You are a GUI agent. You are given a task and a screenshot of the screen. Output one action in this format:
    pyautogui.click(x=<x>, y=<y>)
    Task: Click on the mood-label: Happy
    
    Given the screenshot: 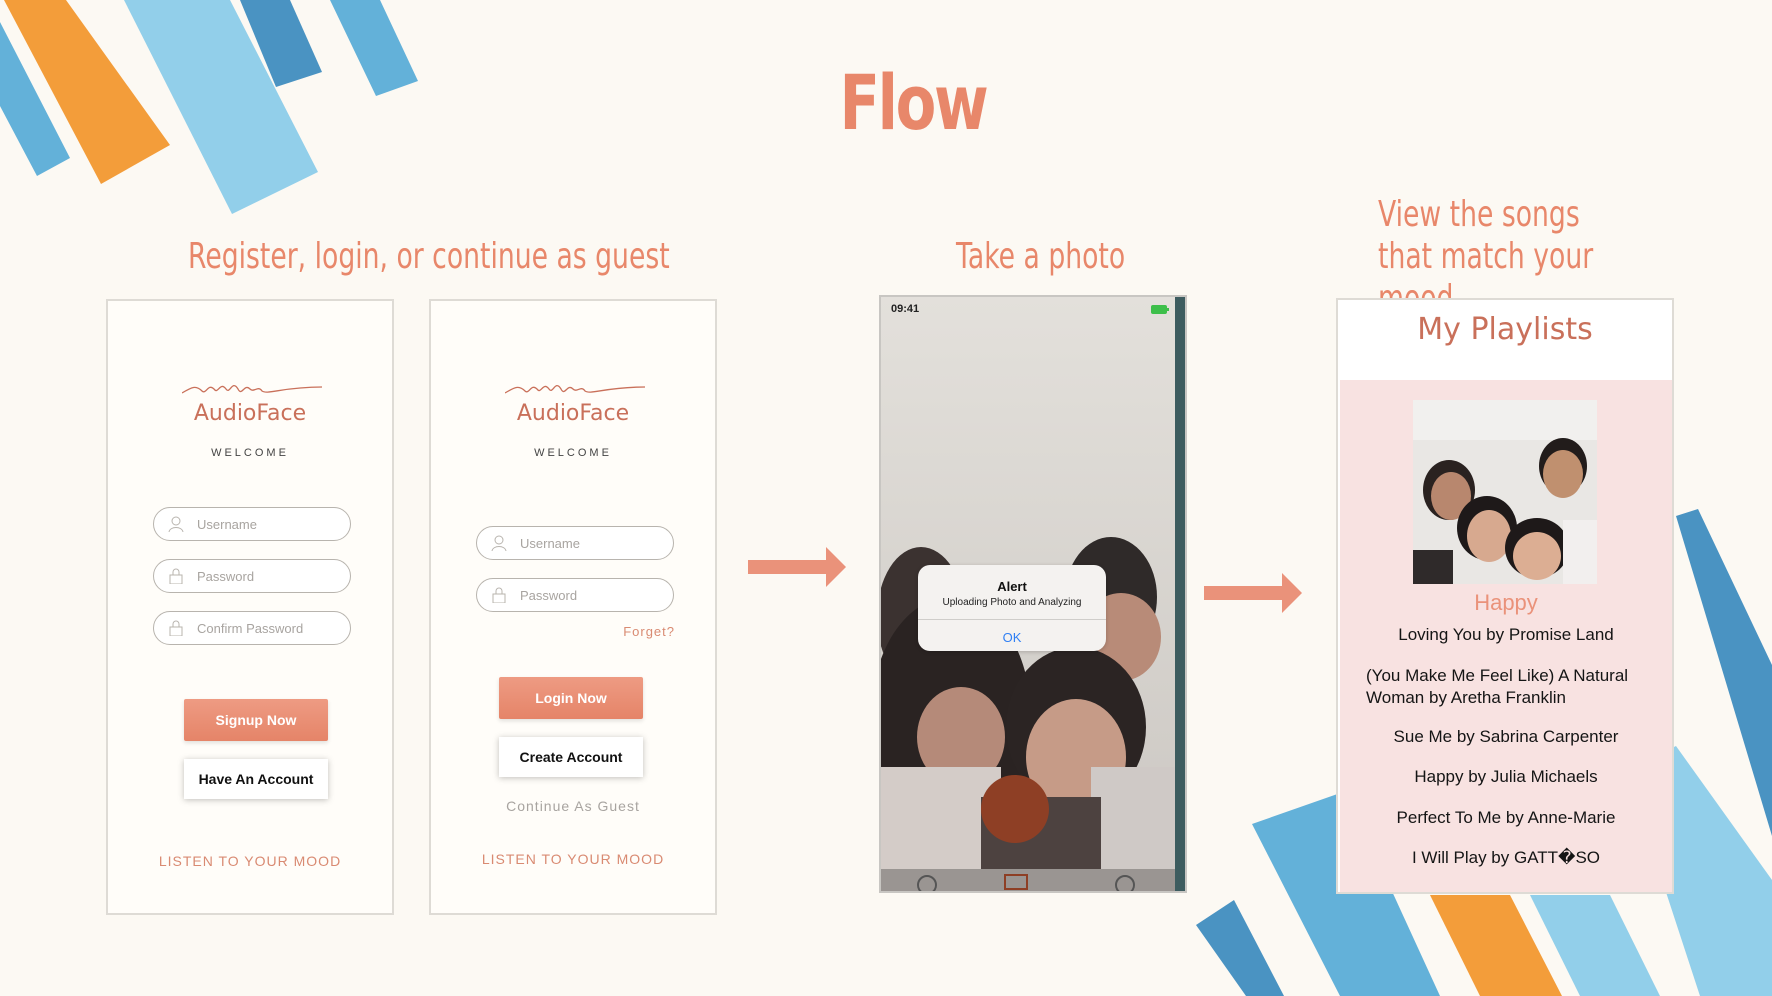 What is the action you would take?
    pyautogui.click(x=1506, y=602)
    